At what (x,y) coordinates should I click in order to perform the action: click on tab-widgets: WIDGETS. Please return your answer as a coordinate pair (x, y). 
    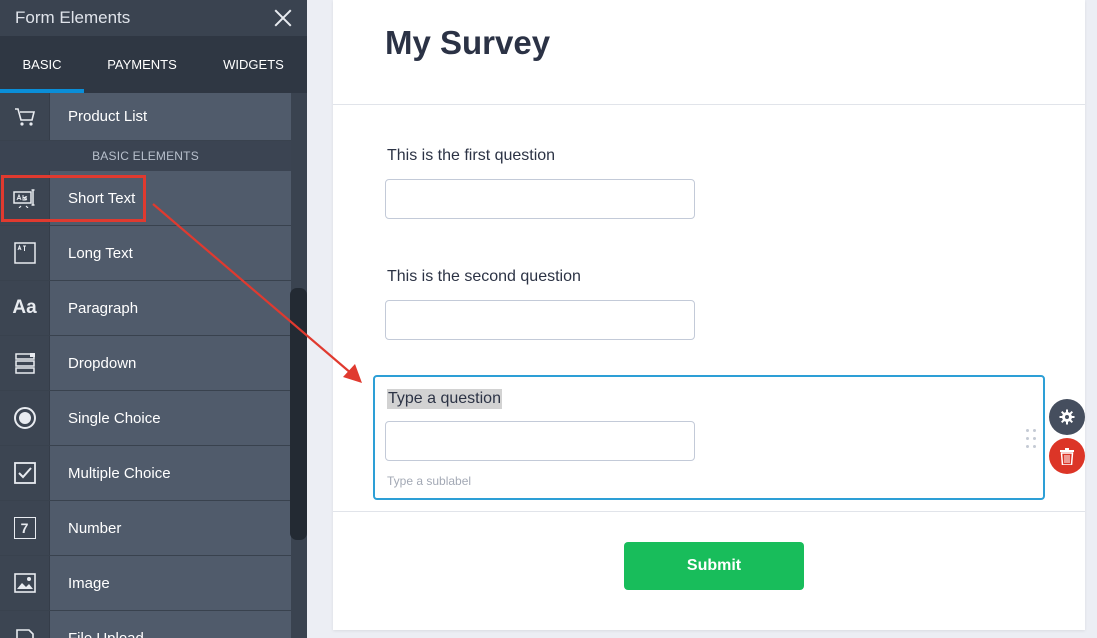
    Looking at the image, I should click on (253, 64).